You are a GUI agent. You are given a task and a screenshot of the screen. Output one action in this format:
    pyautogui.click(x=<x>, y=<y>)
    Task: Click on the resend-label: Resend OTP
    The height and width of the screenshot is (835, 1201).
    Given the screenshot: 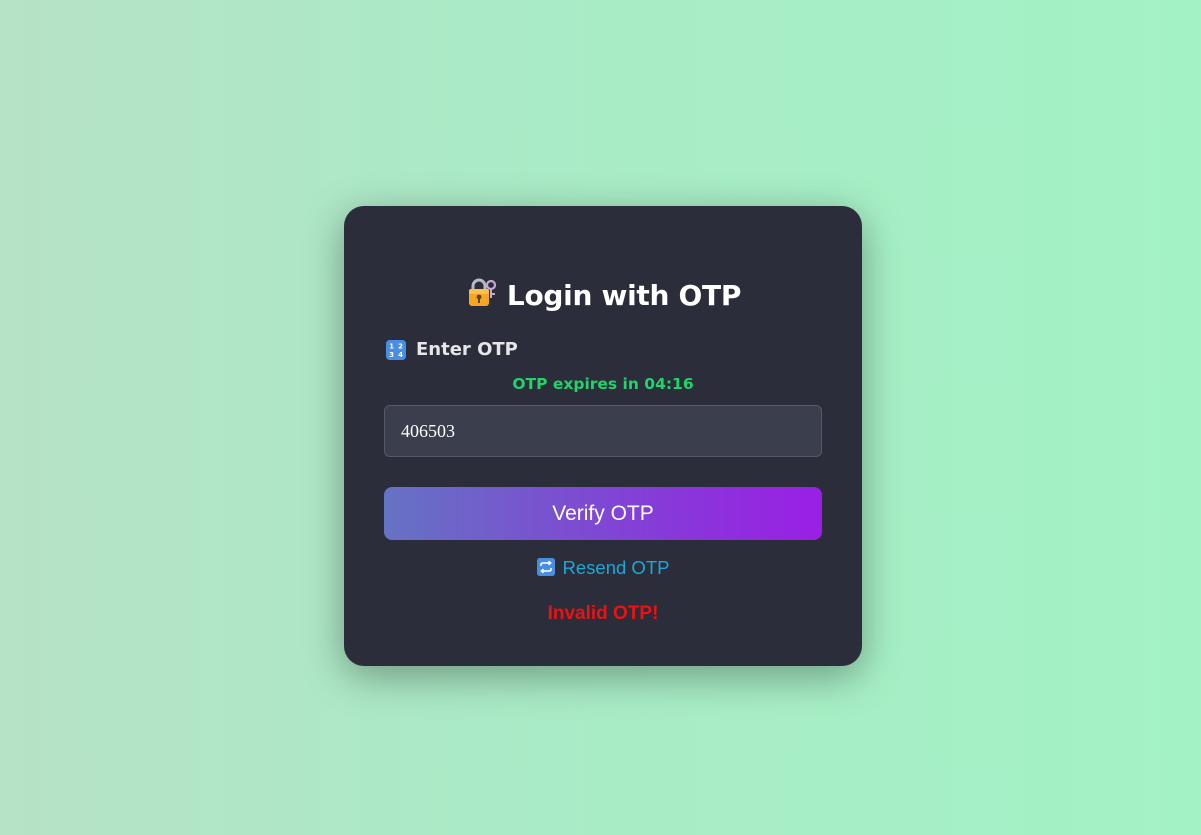 What is the action you would take?
    pyautogui.click(x=616, y=567)
    